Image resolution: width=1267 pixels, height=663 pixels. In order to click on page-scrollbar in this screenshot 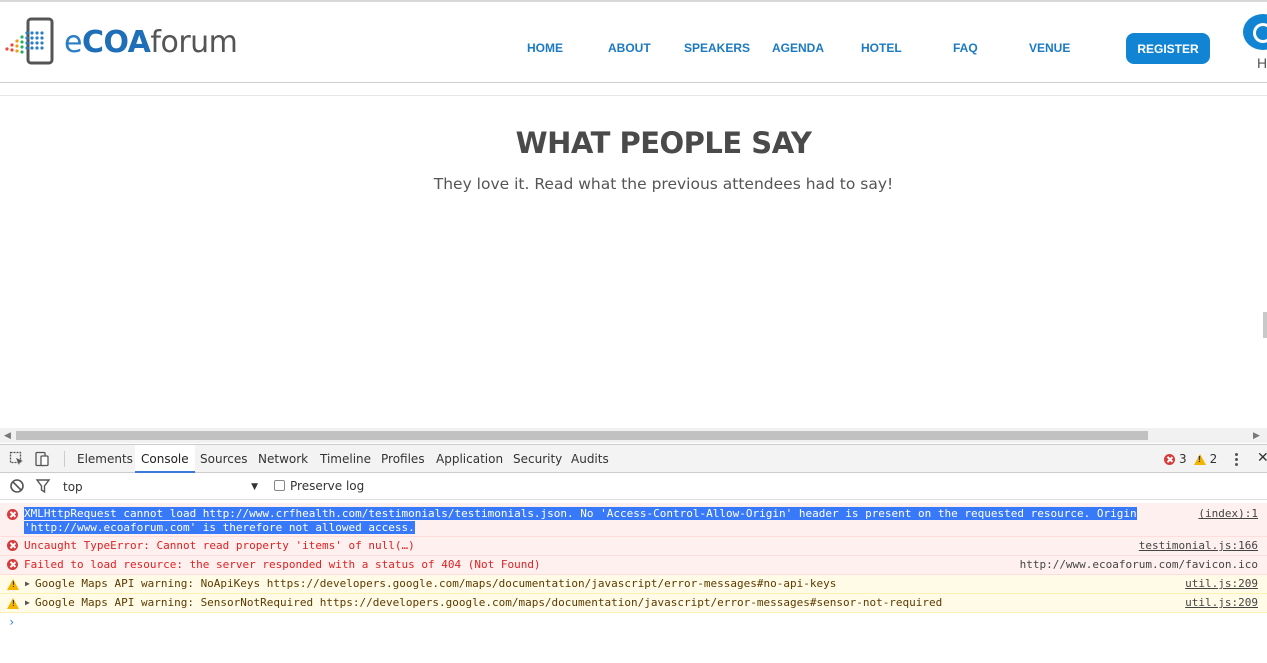, I will do `click(1265, 325)`.